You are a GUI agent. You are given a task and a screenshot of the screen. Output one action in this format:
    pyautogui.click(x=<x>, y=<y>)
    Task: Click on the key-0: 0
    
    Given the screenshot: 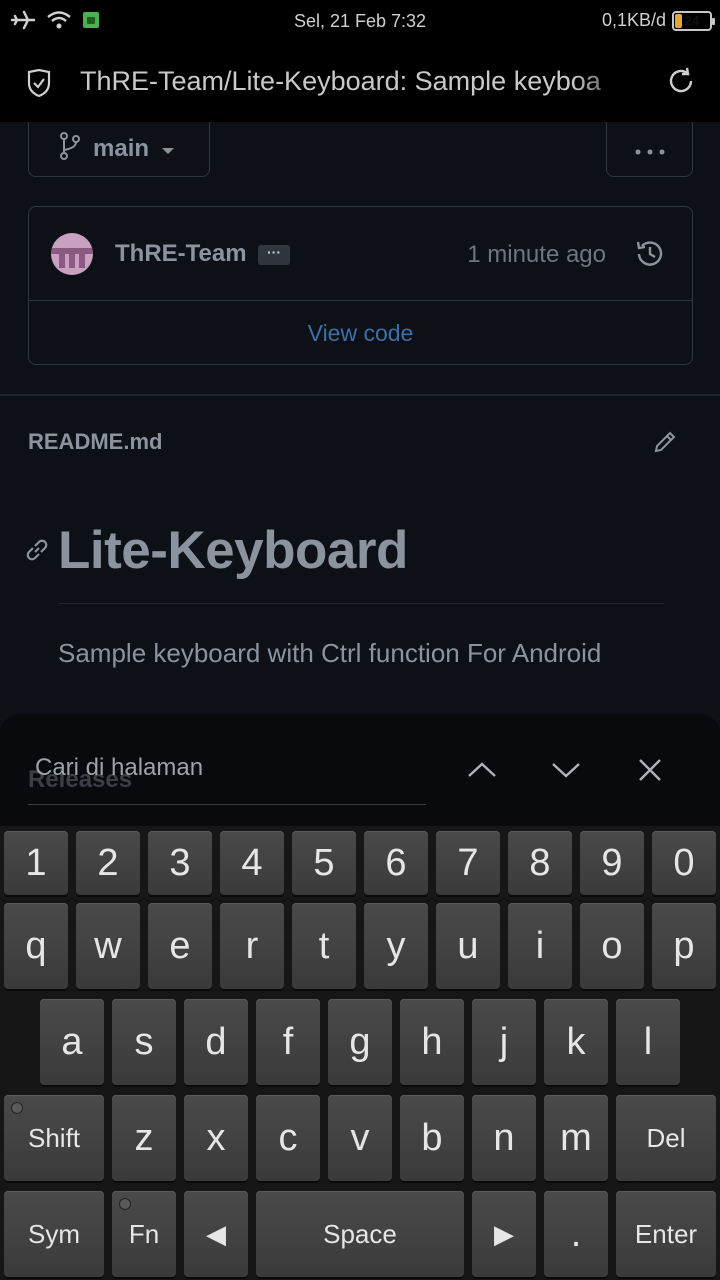 What is the action you would take?
    pyautogui.click(x=684, y=863)
    